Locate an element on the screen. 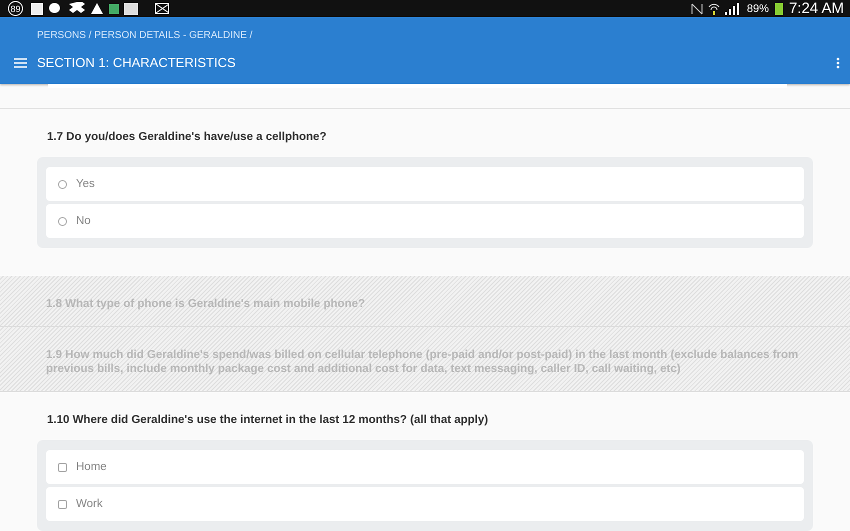  question-text: 1.8 What type of phone is Geraldine's main mobile phone? is located at coordinates (206, 304).